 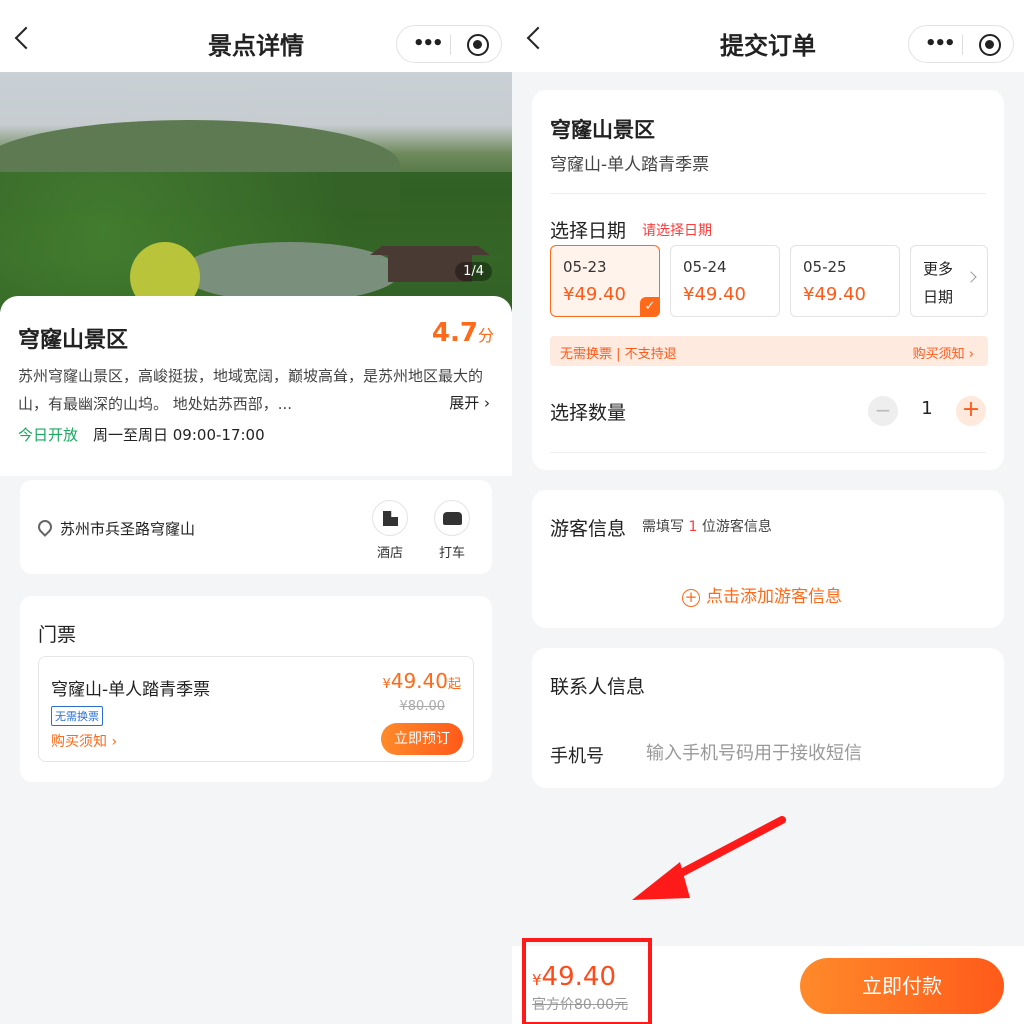 I want to click on phone-input, so click(x=816, y=753).